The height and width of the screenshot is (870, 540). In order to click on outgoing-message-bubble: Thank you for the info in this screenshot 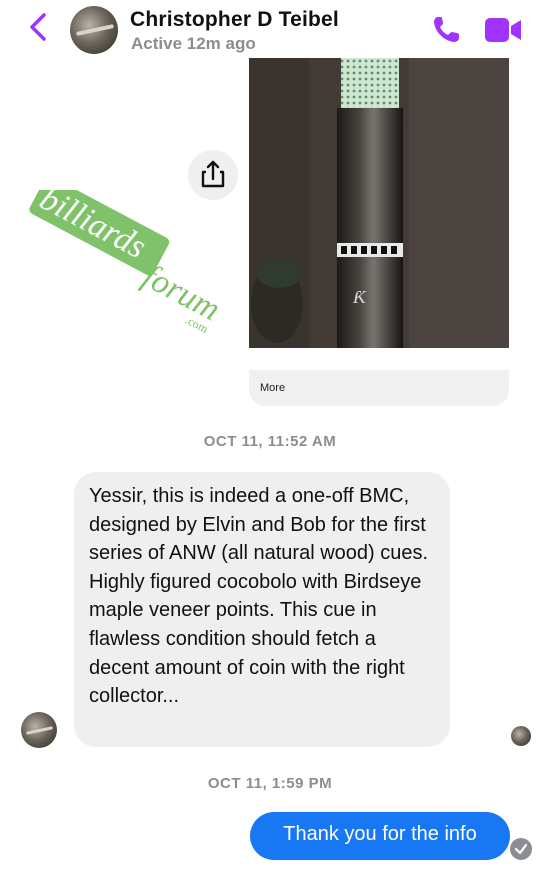, I will do `click(380, 836)`.